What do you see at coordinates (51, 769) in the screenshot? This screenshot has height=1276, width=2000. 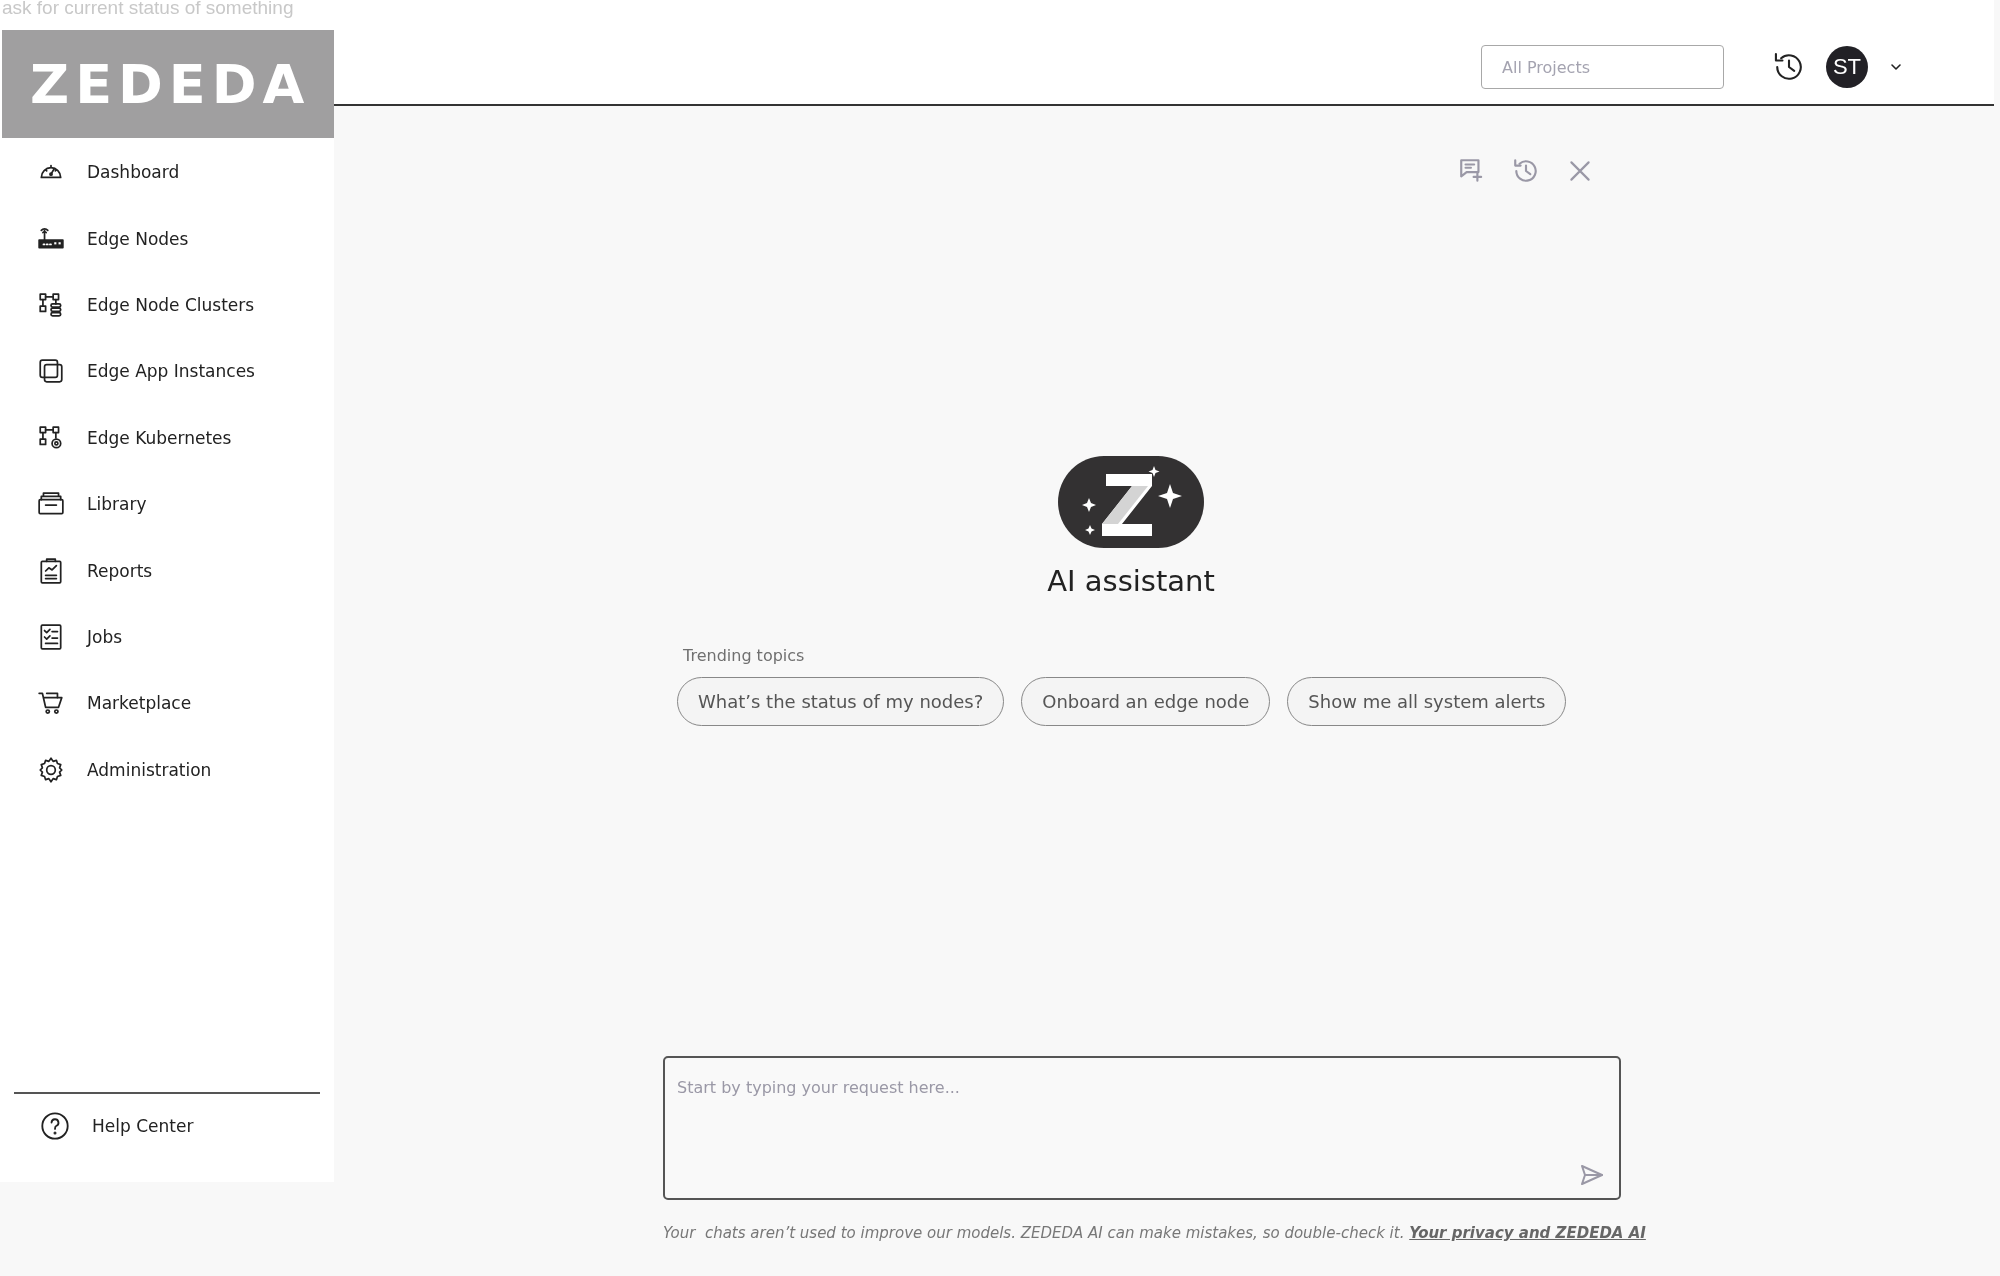 I see `settings-icon` at bounding box center [51, 769].